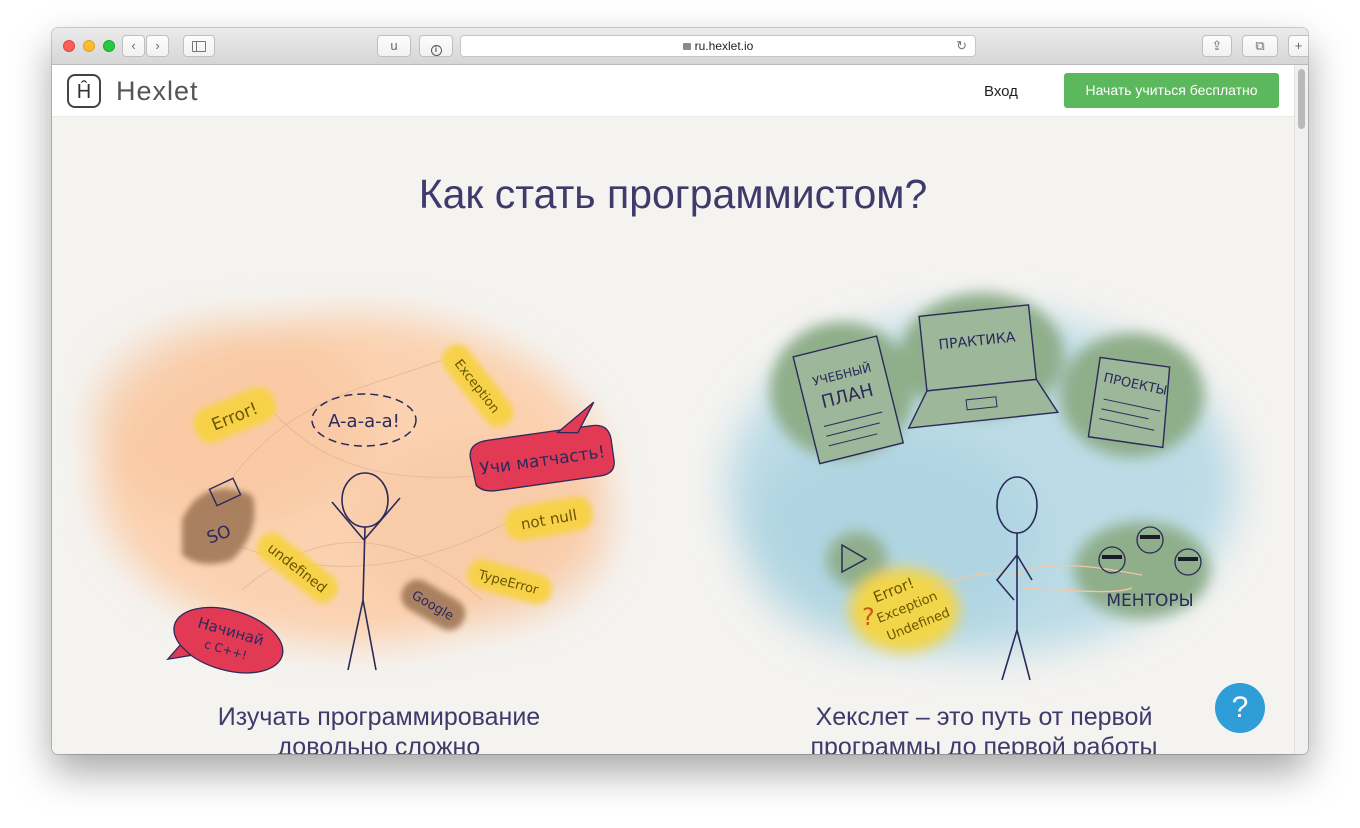 The image size is (1360, 828). Describe the element at coordinates (1149, 601) in the screenshot. I see `mentors-text: МЕНТОРЫ` at that location.